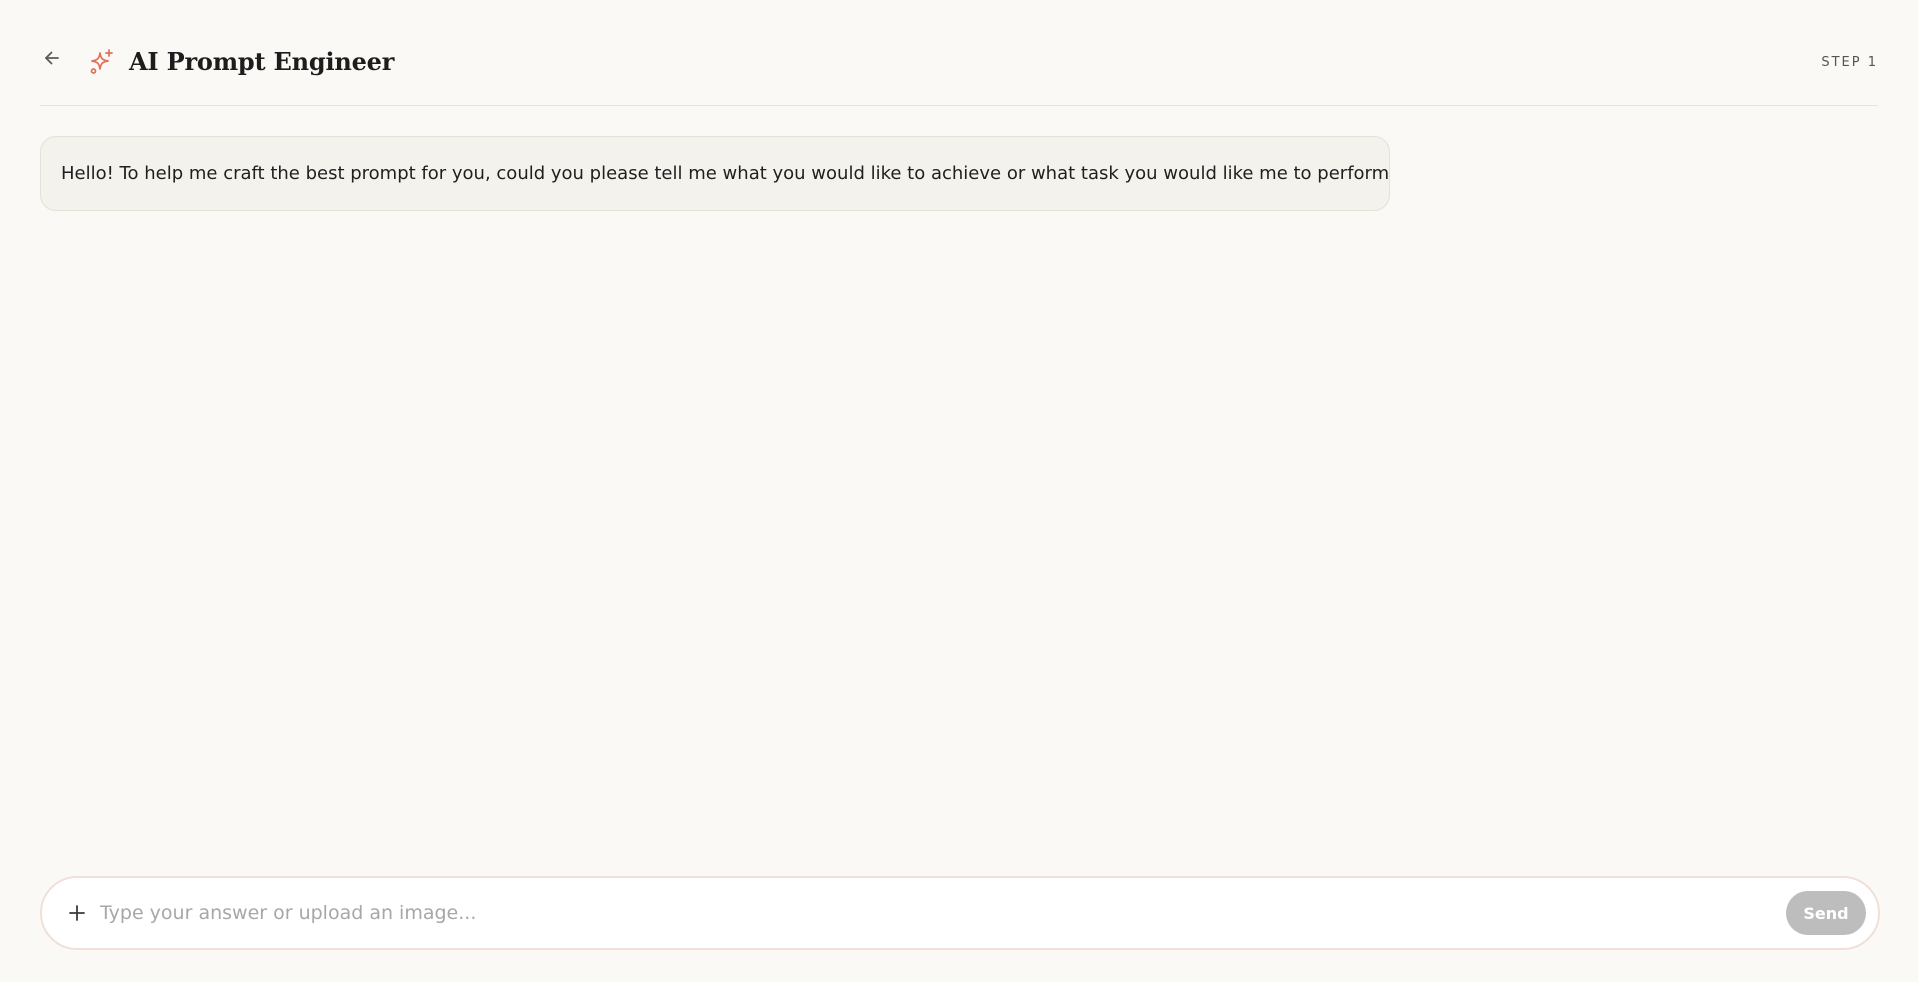 The height and width of the screenshot is (982, 1918). I want to click on upload-image-button, so click(77, 913).